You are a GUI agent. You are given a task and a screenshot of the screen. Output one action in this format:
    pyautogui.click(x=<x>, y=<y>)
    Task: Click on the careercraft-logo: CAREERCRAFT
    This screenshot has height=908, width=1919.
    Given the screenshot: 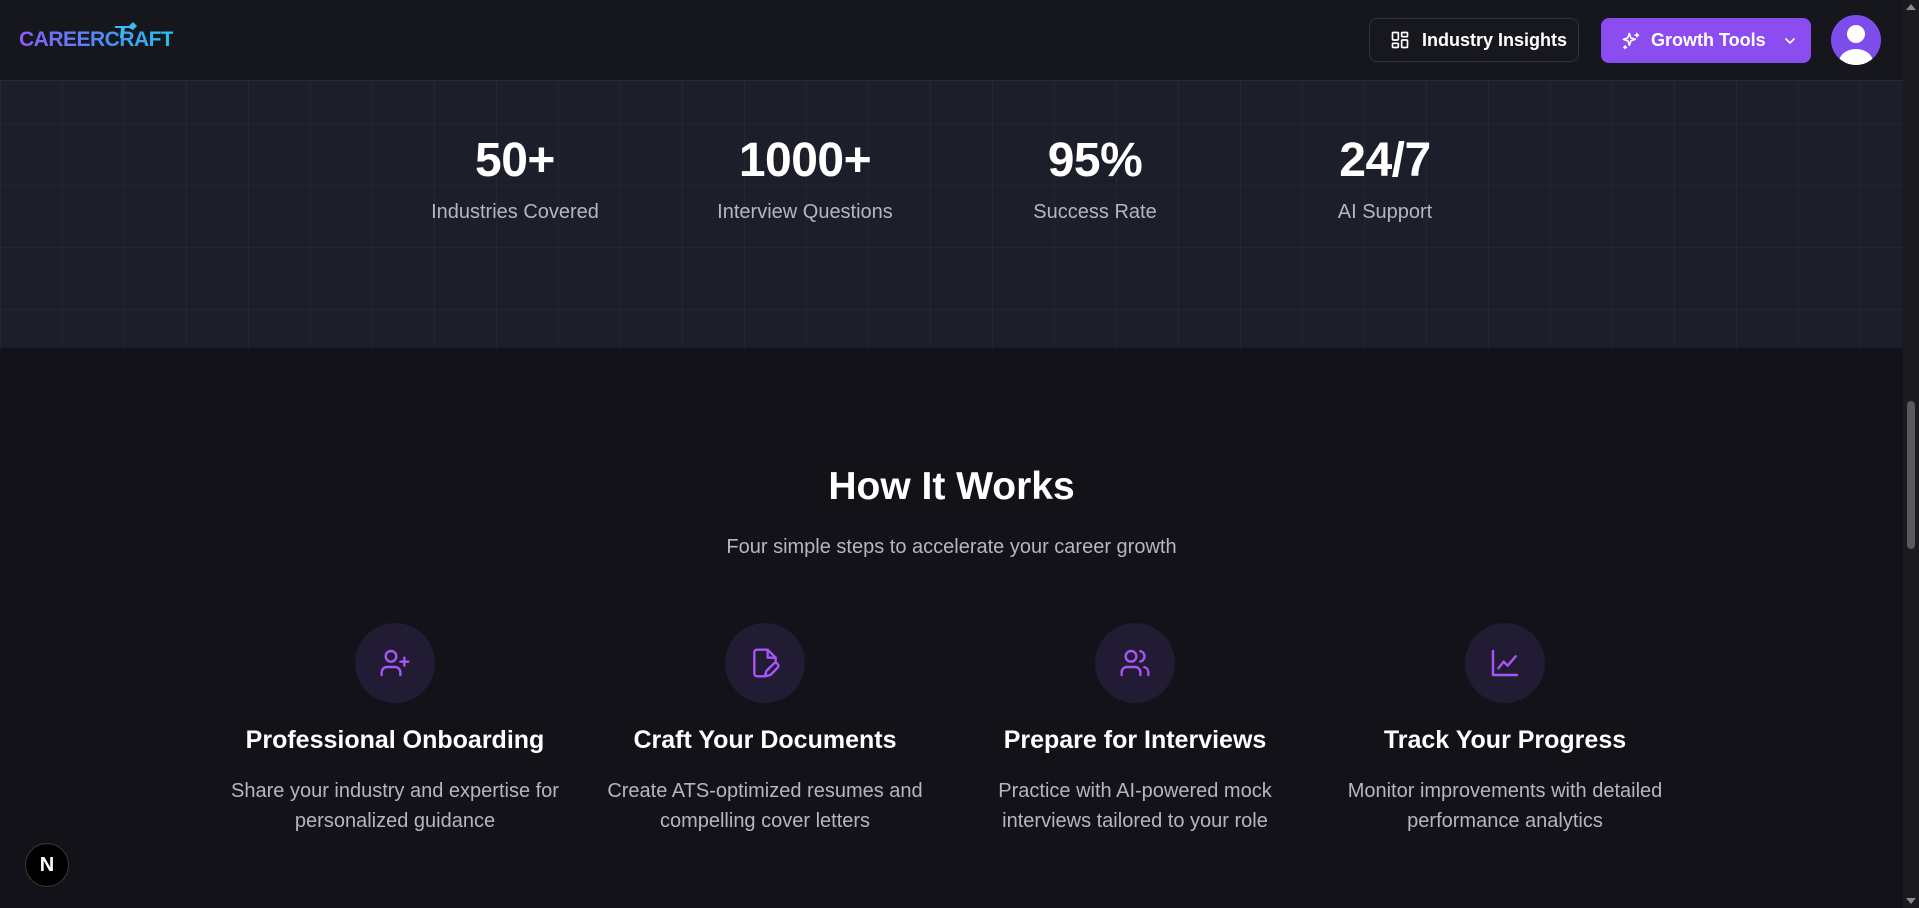 What is the action you would take?
    pyautogui.click(x=96, y=40)
    